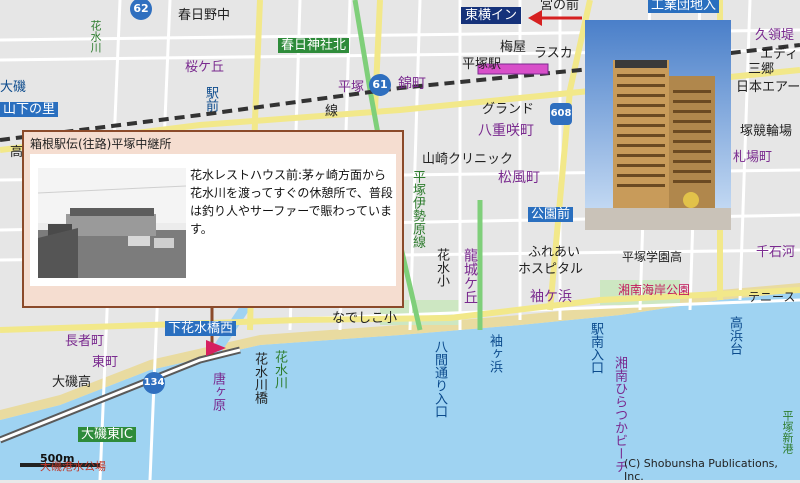 This screenshot has width=800, height=483. What do you see at coordinates (105, 362) in the screenshot?
I see `label-higashimachi: 東町` at bounding box center [105, 362].